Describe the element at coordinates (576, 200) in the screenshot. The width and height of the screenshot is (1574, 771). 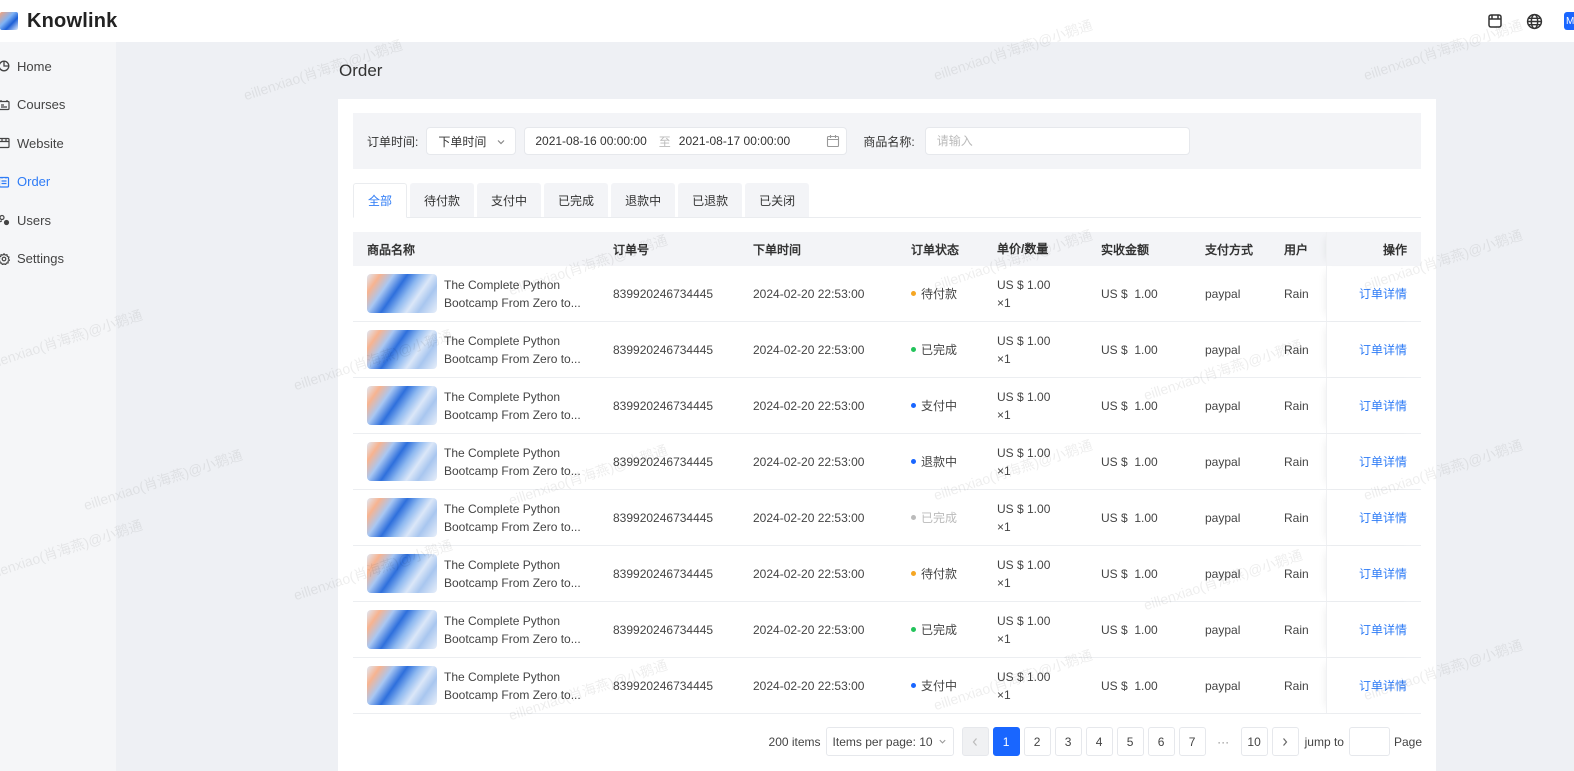
I see `tab-3: 已完成` at that location.